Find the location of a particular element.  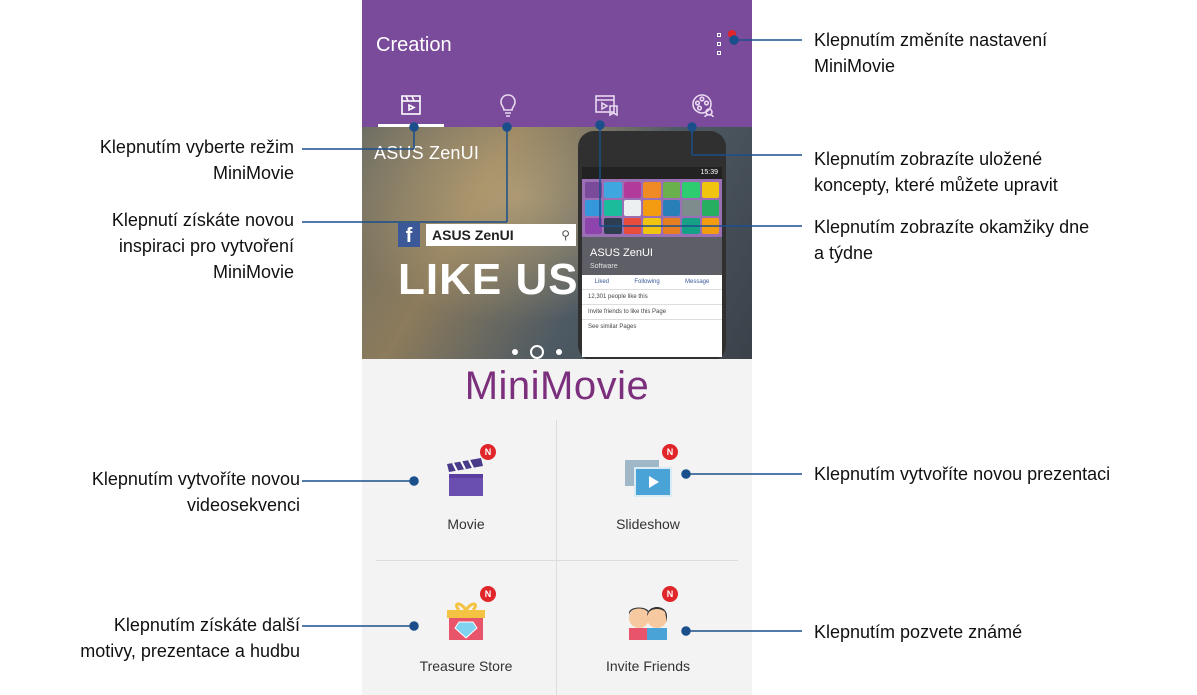

facebook-search-bar: f ASUS ZenUI ⚲ is located at coordinates (489, 235).